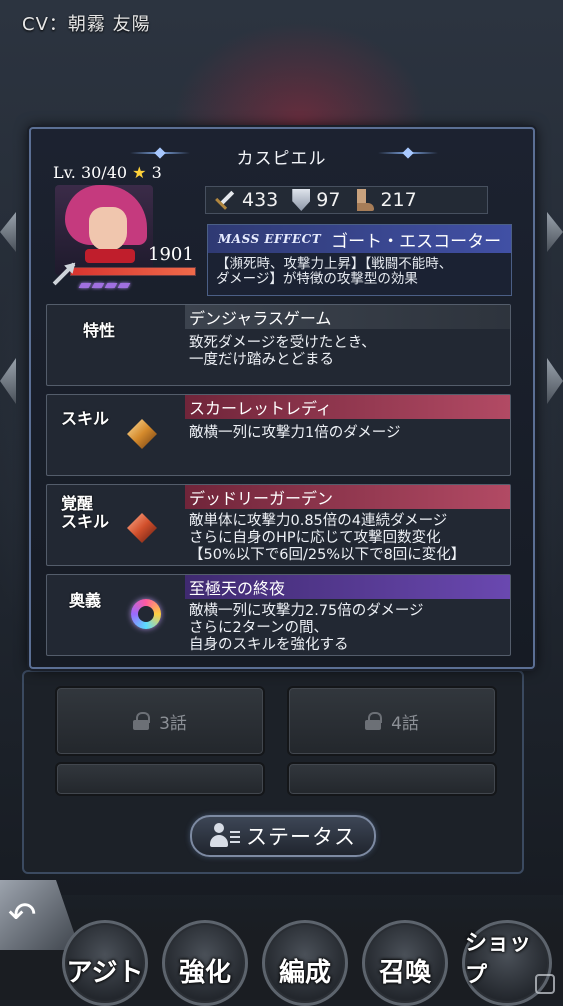 The image size is (563, 1006). Describe the element at coordinates (171, 254) in the screenshot. I see `hp-value: 1901` at that location.